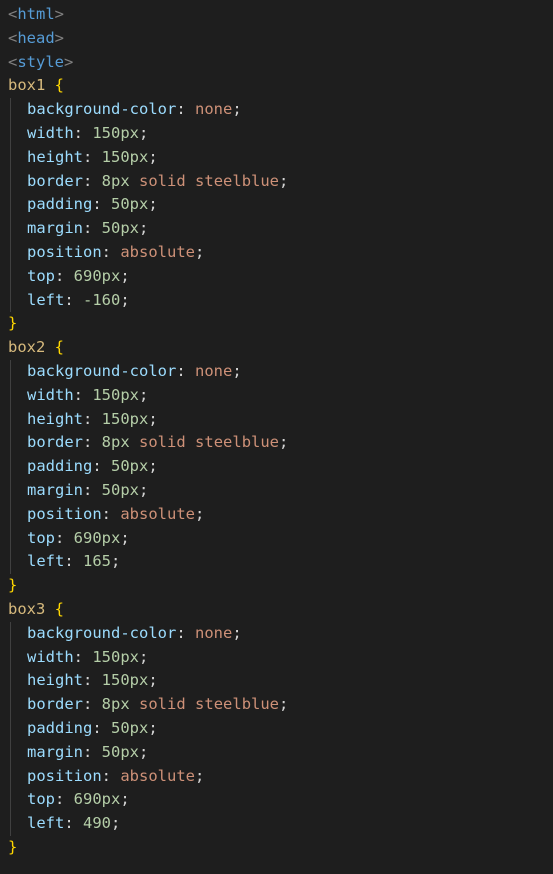 This screenshot has height=874, width=553. Describe the element at coordinates (190, 704) in the screenshot. I see `css-value: 8px solid steelblue` at that location.